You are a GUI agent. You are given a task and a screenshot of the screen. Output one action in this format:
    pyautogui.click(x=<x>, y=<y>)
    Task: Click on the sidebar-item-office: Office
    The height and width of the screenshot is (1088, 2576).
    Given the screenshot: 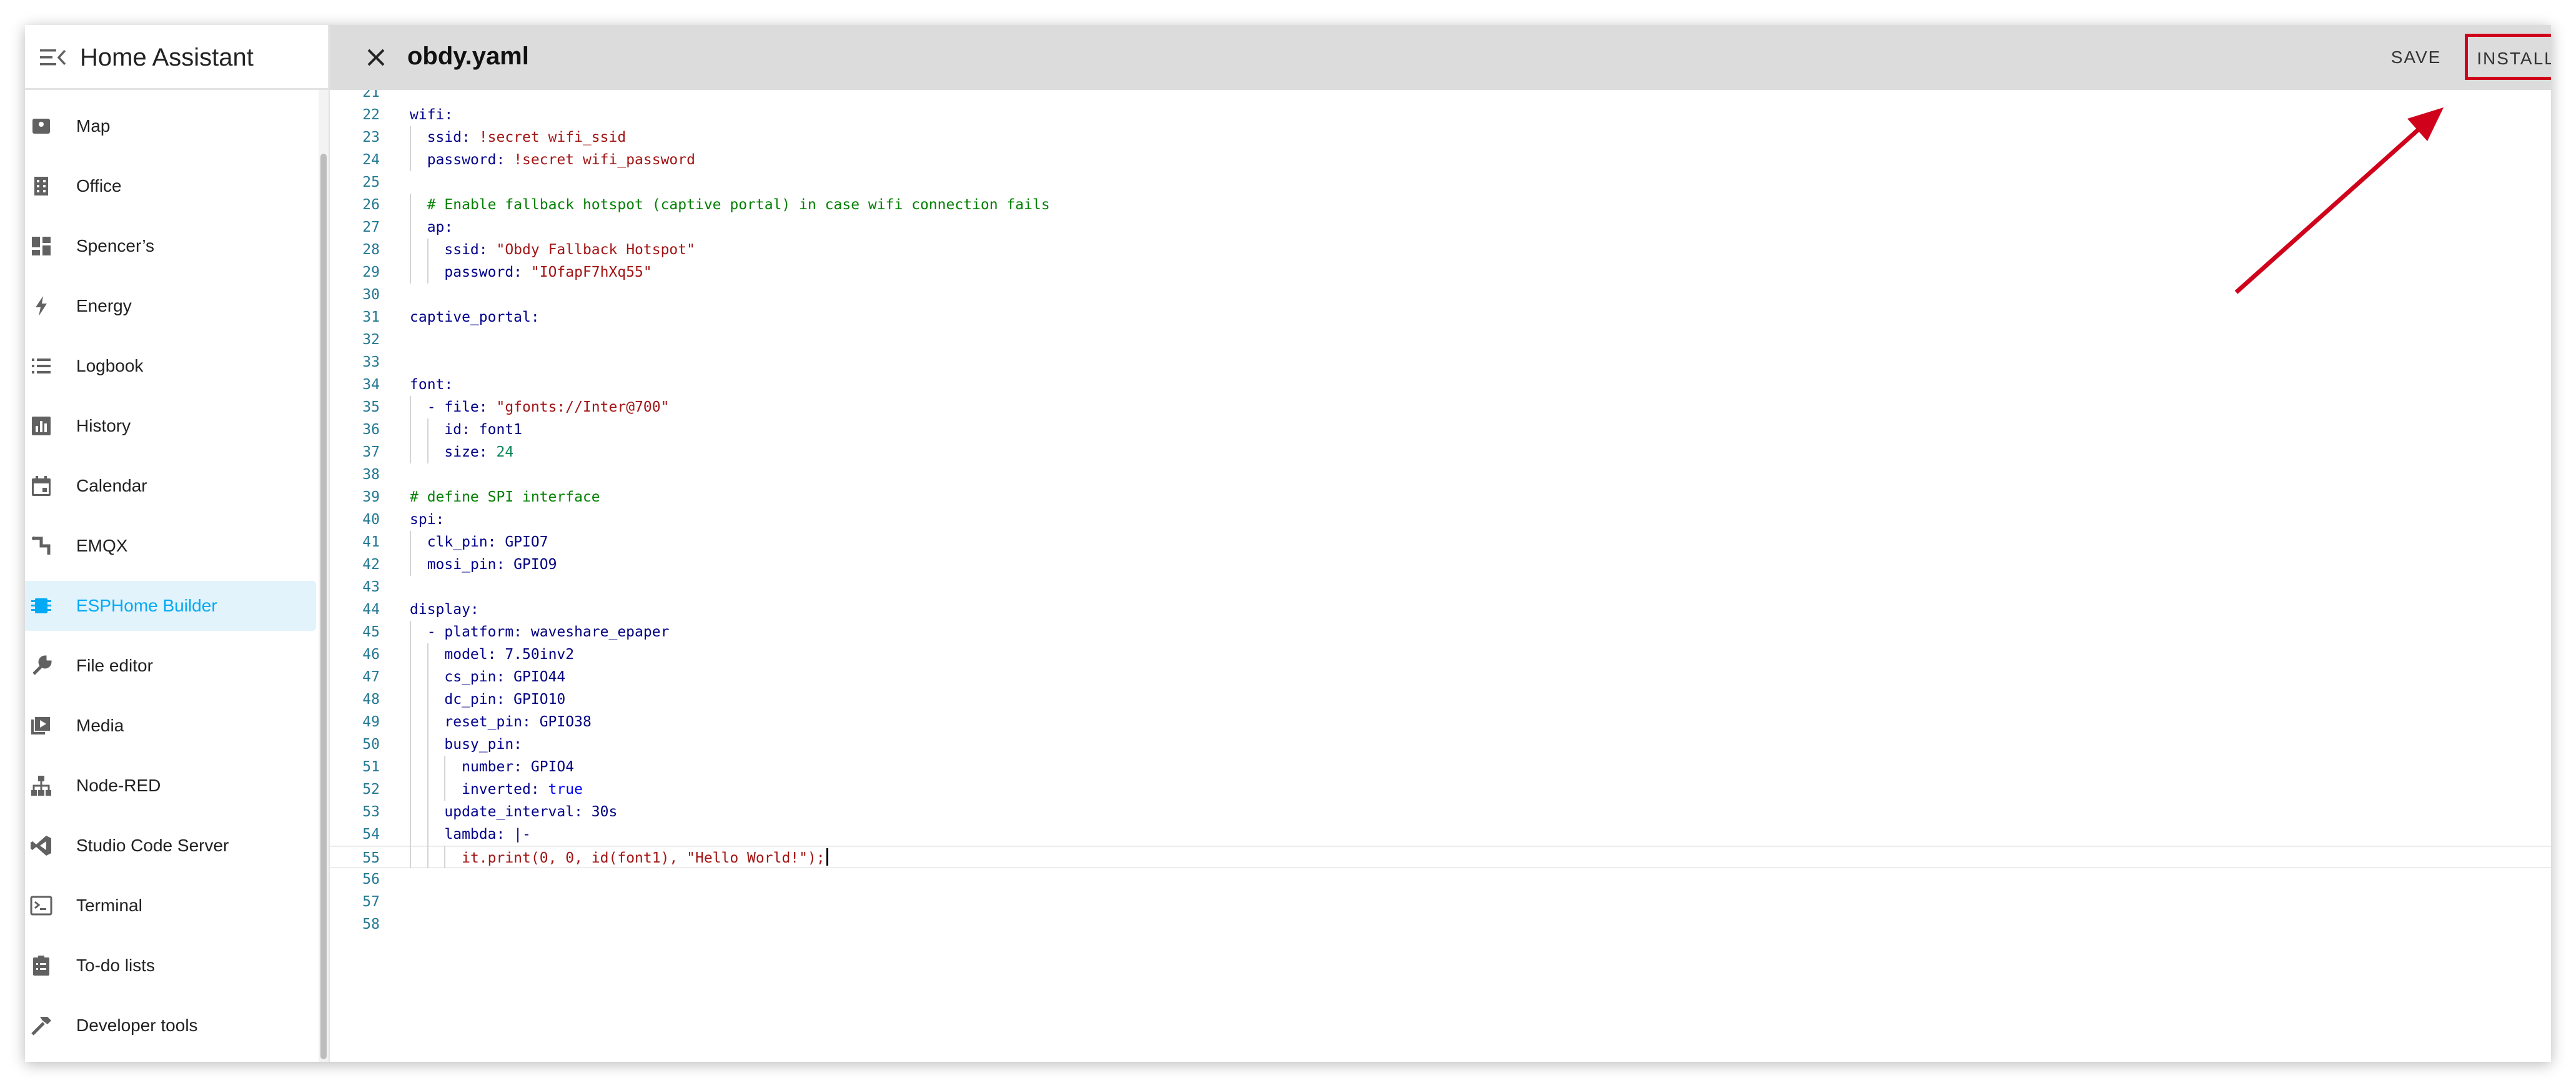 What is the action you would take?
    pyautogui.click(x=170, y=186)
    